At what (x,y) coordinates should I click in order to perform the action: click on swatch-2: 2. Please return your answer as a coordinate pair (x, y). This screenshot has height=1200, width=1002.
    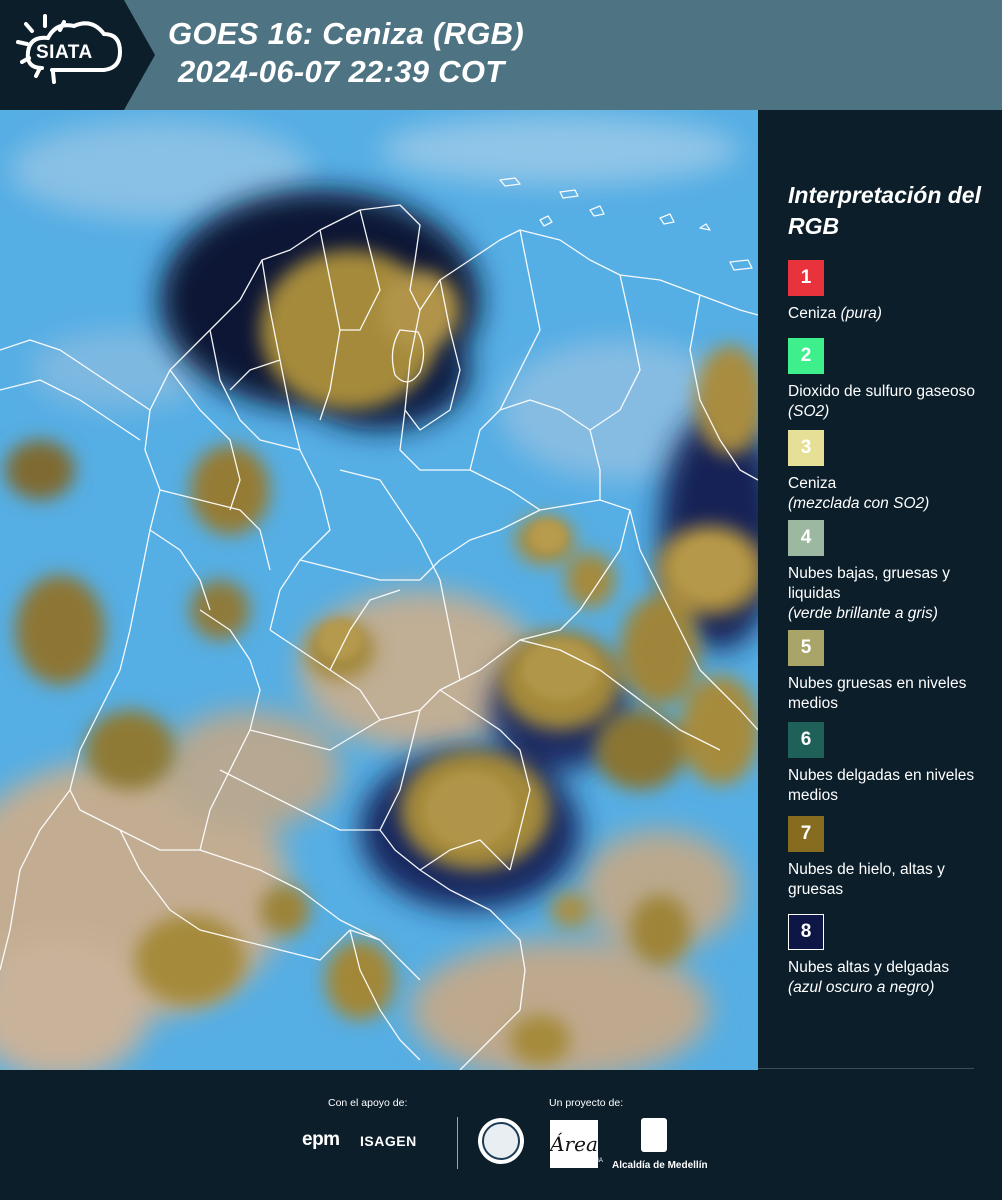
    Looking at the image, I should click on (806, 356).